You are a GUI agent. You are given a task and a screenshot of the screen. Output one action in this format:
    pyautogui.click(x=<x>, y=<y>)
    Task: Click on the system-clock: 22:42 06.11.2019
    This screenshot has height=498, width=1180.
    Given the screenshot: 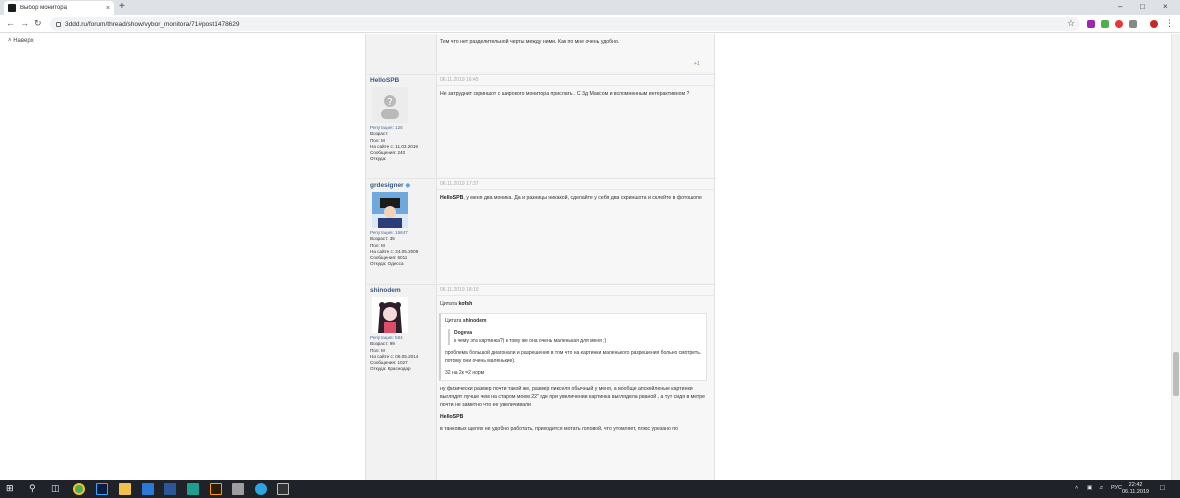 What is the action you would take?
    pyautogui.click(x=1135, y=489)
    